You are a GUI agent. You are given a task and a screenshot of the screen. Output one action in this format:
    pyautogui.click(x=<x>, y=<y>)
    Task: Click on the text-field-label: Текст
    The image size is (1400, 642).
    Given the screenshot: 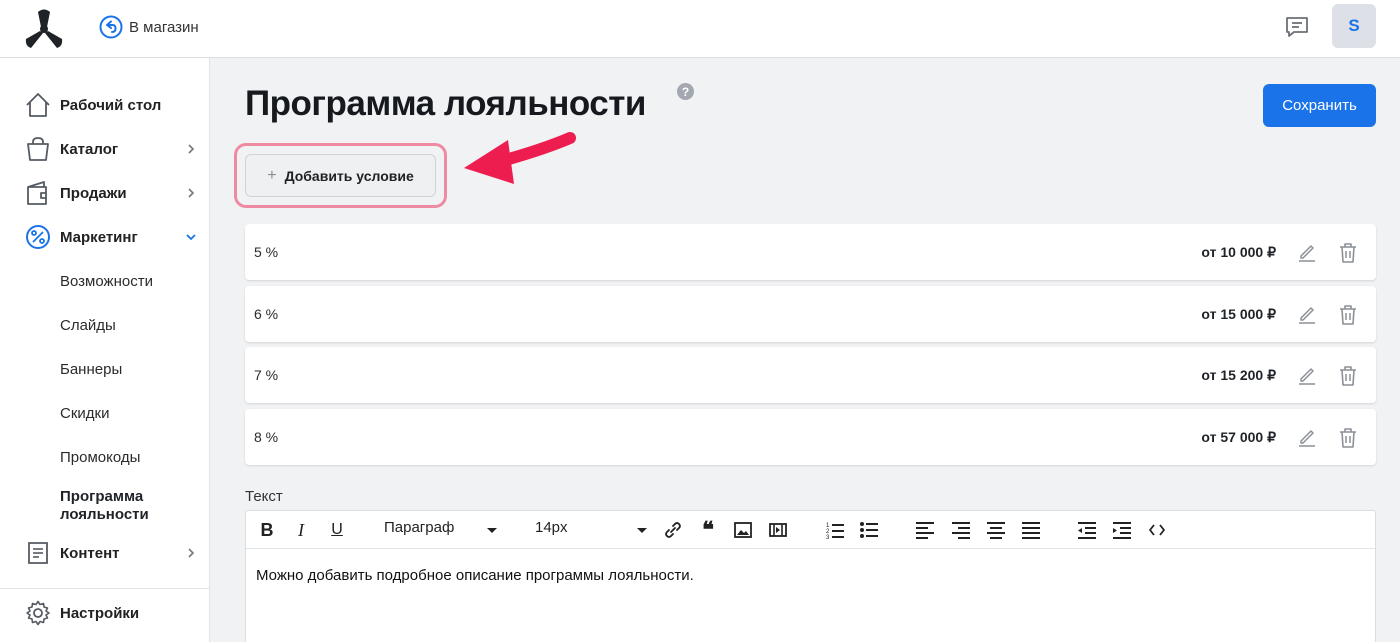 What is the action you would take?
    pyautogui.click(x=264, y=496)
    